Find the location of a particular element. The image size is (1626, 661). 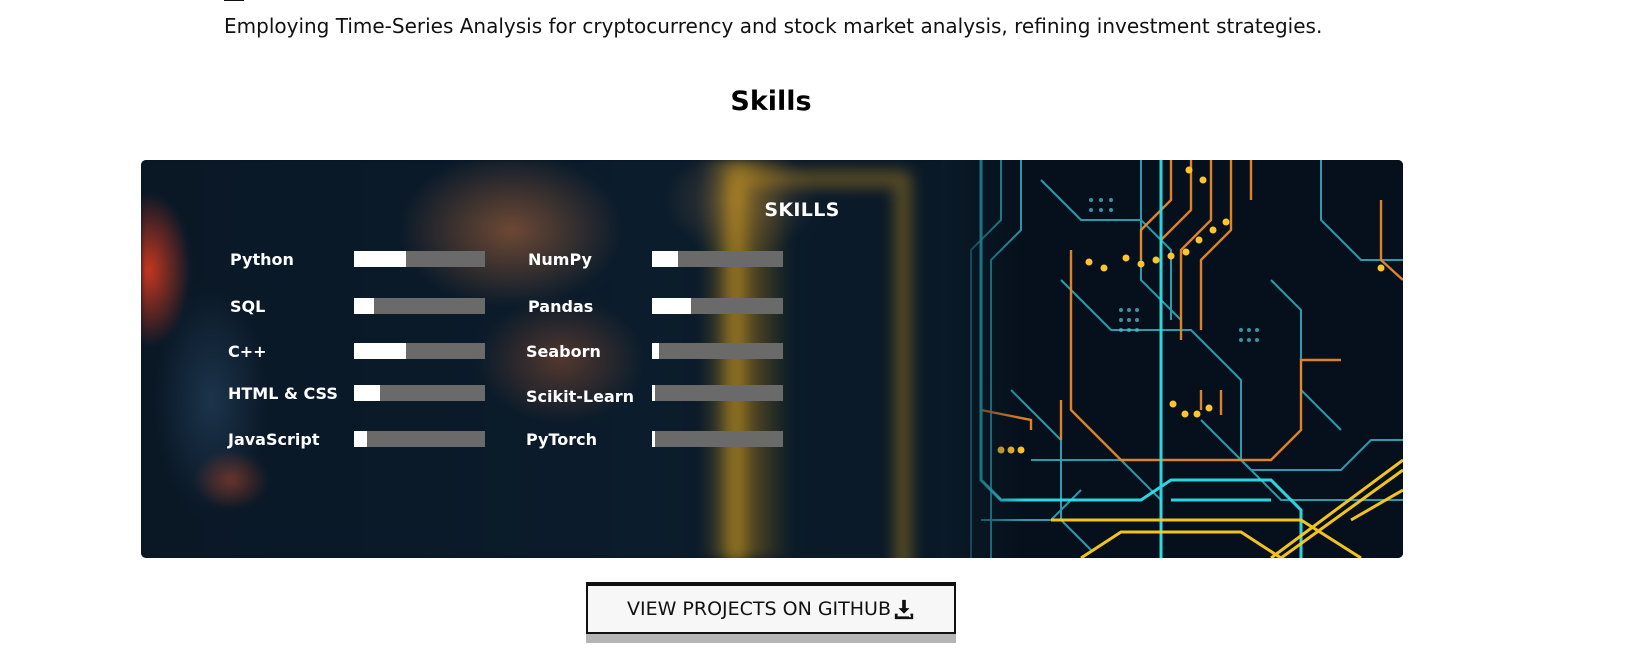

skill-label: C++ is located at coordinates (247, 351).